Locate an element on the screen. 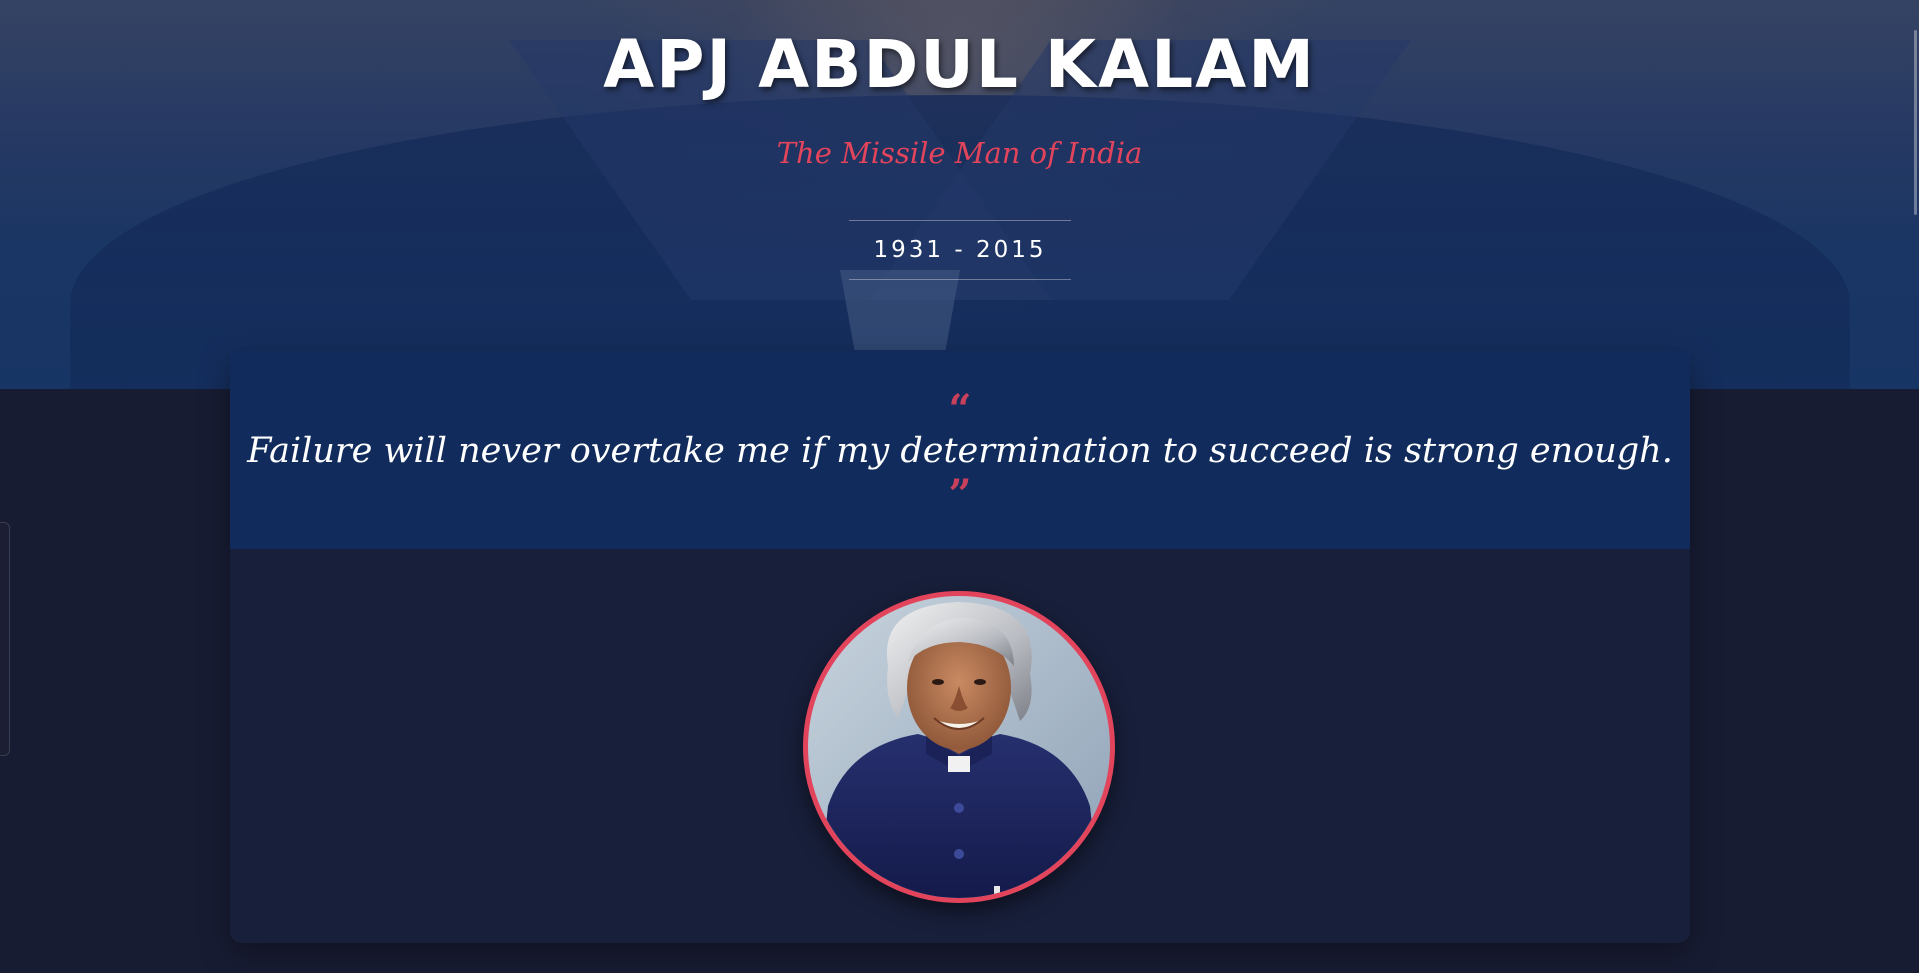 The image size is (1919, 973). page-subtitle: The Missile Man of India is located at coordinates (959, 153).